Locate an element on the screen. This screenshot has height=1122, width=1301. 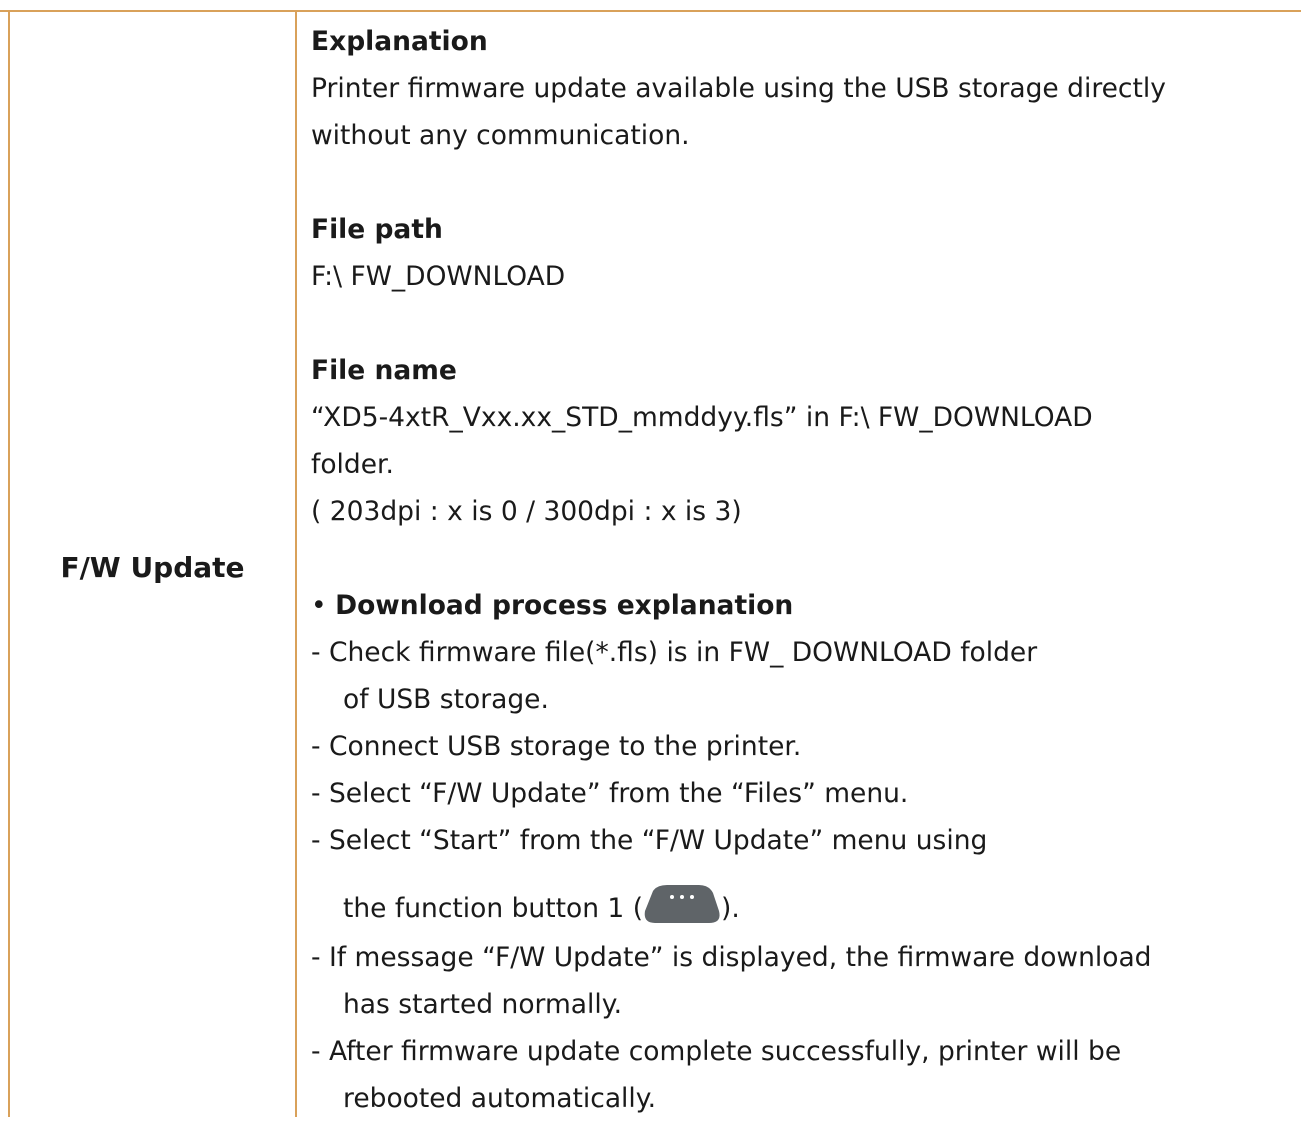
step-2: - Connect USB storage to the printer. is located at coordinates (556, 746).